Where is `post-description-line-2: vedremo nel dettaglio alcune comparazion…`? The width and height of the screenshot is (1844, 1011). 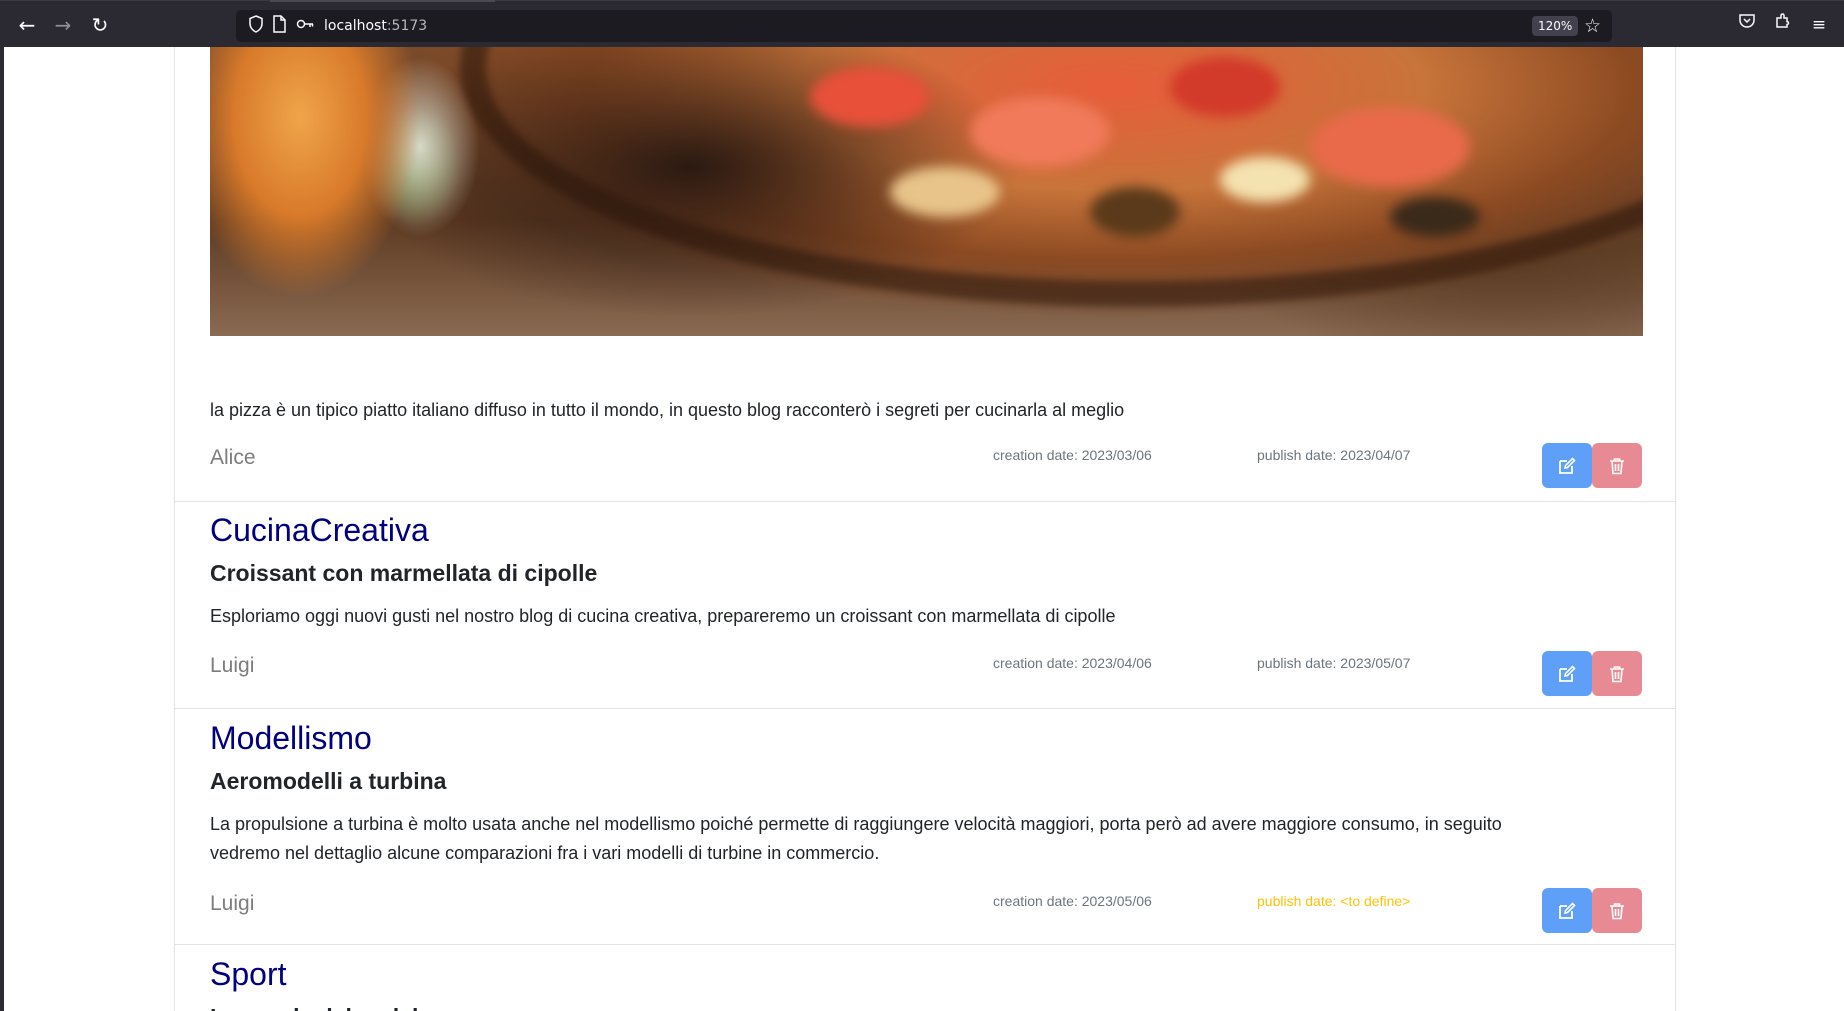
post-description-line-2: vedremo nel dettaglio alcune comparazion… is located at coordinates (545, 853).